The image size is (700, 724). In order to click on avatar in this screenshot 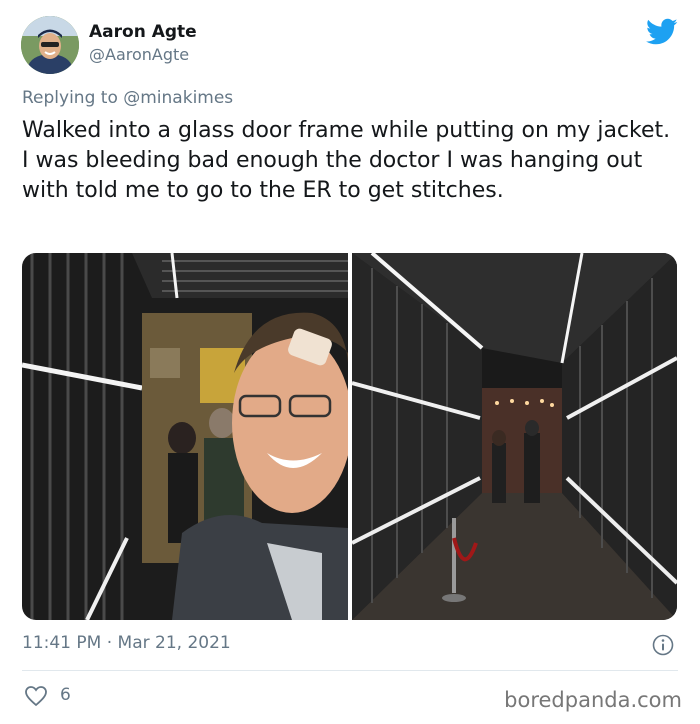, I will do `click(50, 45)`.